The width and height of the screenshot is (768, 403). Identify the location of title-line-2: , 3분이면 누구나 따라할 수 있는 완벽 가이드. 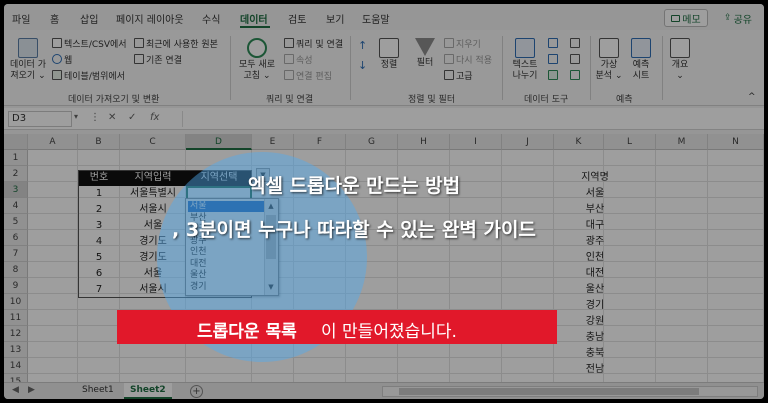
(354, 230).